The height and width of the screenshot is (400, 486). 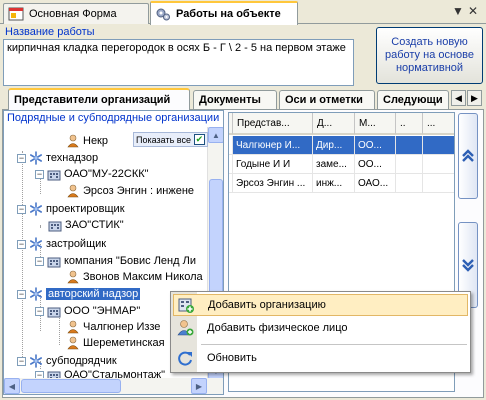 I want to click on form-icon, so click(x=16, y=14).